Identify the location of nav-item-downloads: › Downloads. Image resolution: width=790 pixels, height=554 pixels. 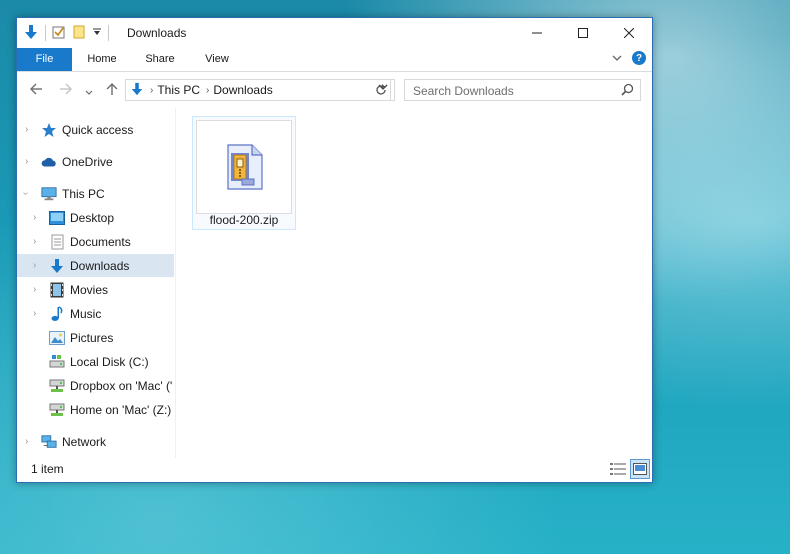
(95, 265).